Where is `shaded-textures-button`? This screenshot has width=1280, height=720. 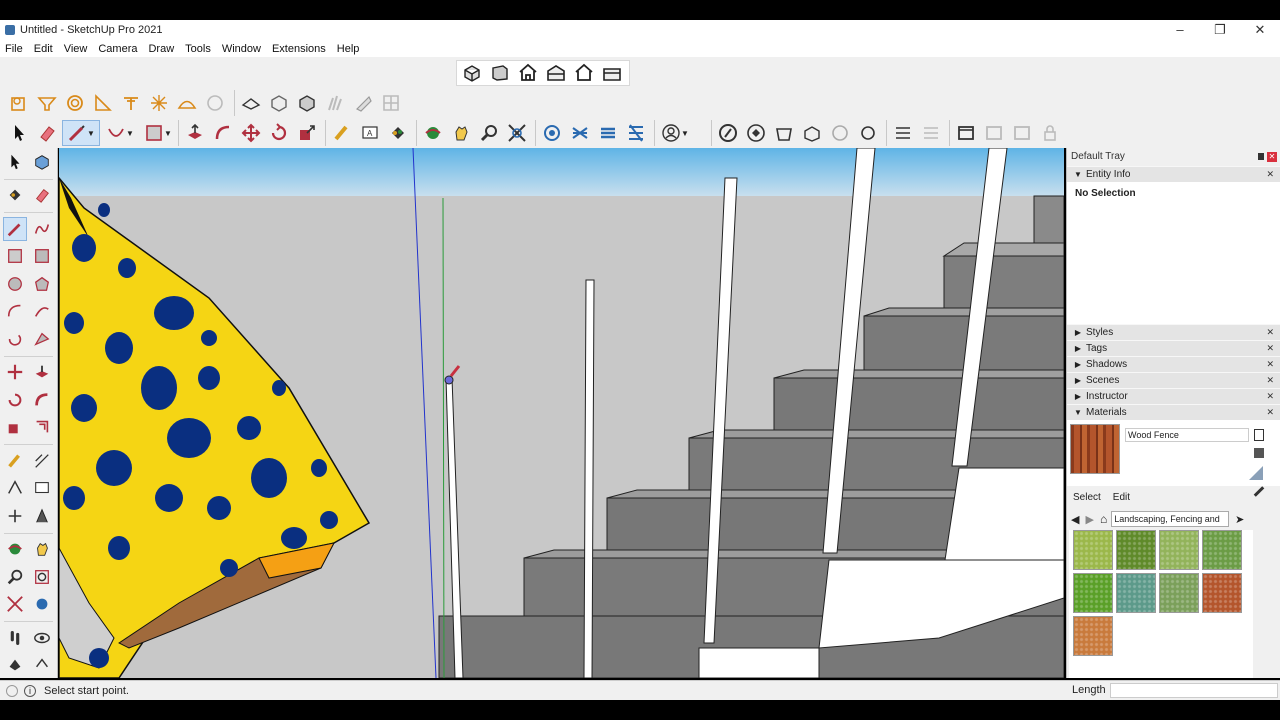
shaded-textures-button is located at coordinates (159, 103).